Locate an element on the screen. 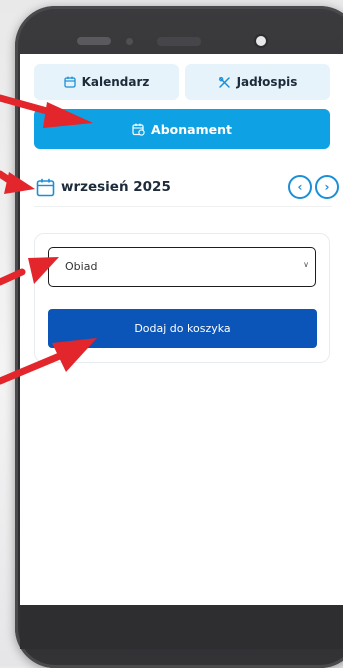 Image resolution: width=343 pixels, height=668 pixels. tab-calendar-label: Kalendarz is located at coordinates (115, 82).